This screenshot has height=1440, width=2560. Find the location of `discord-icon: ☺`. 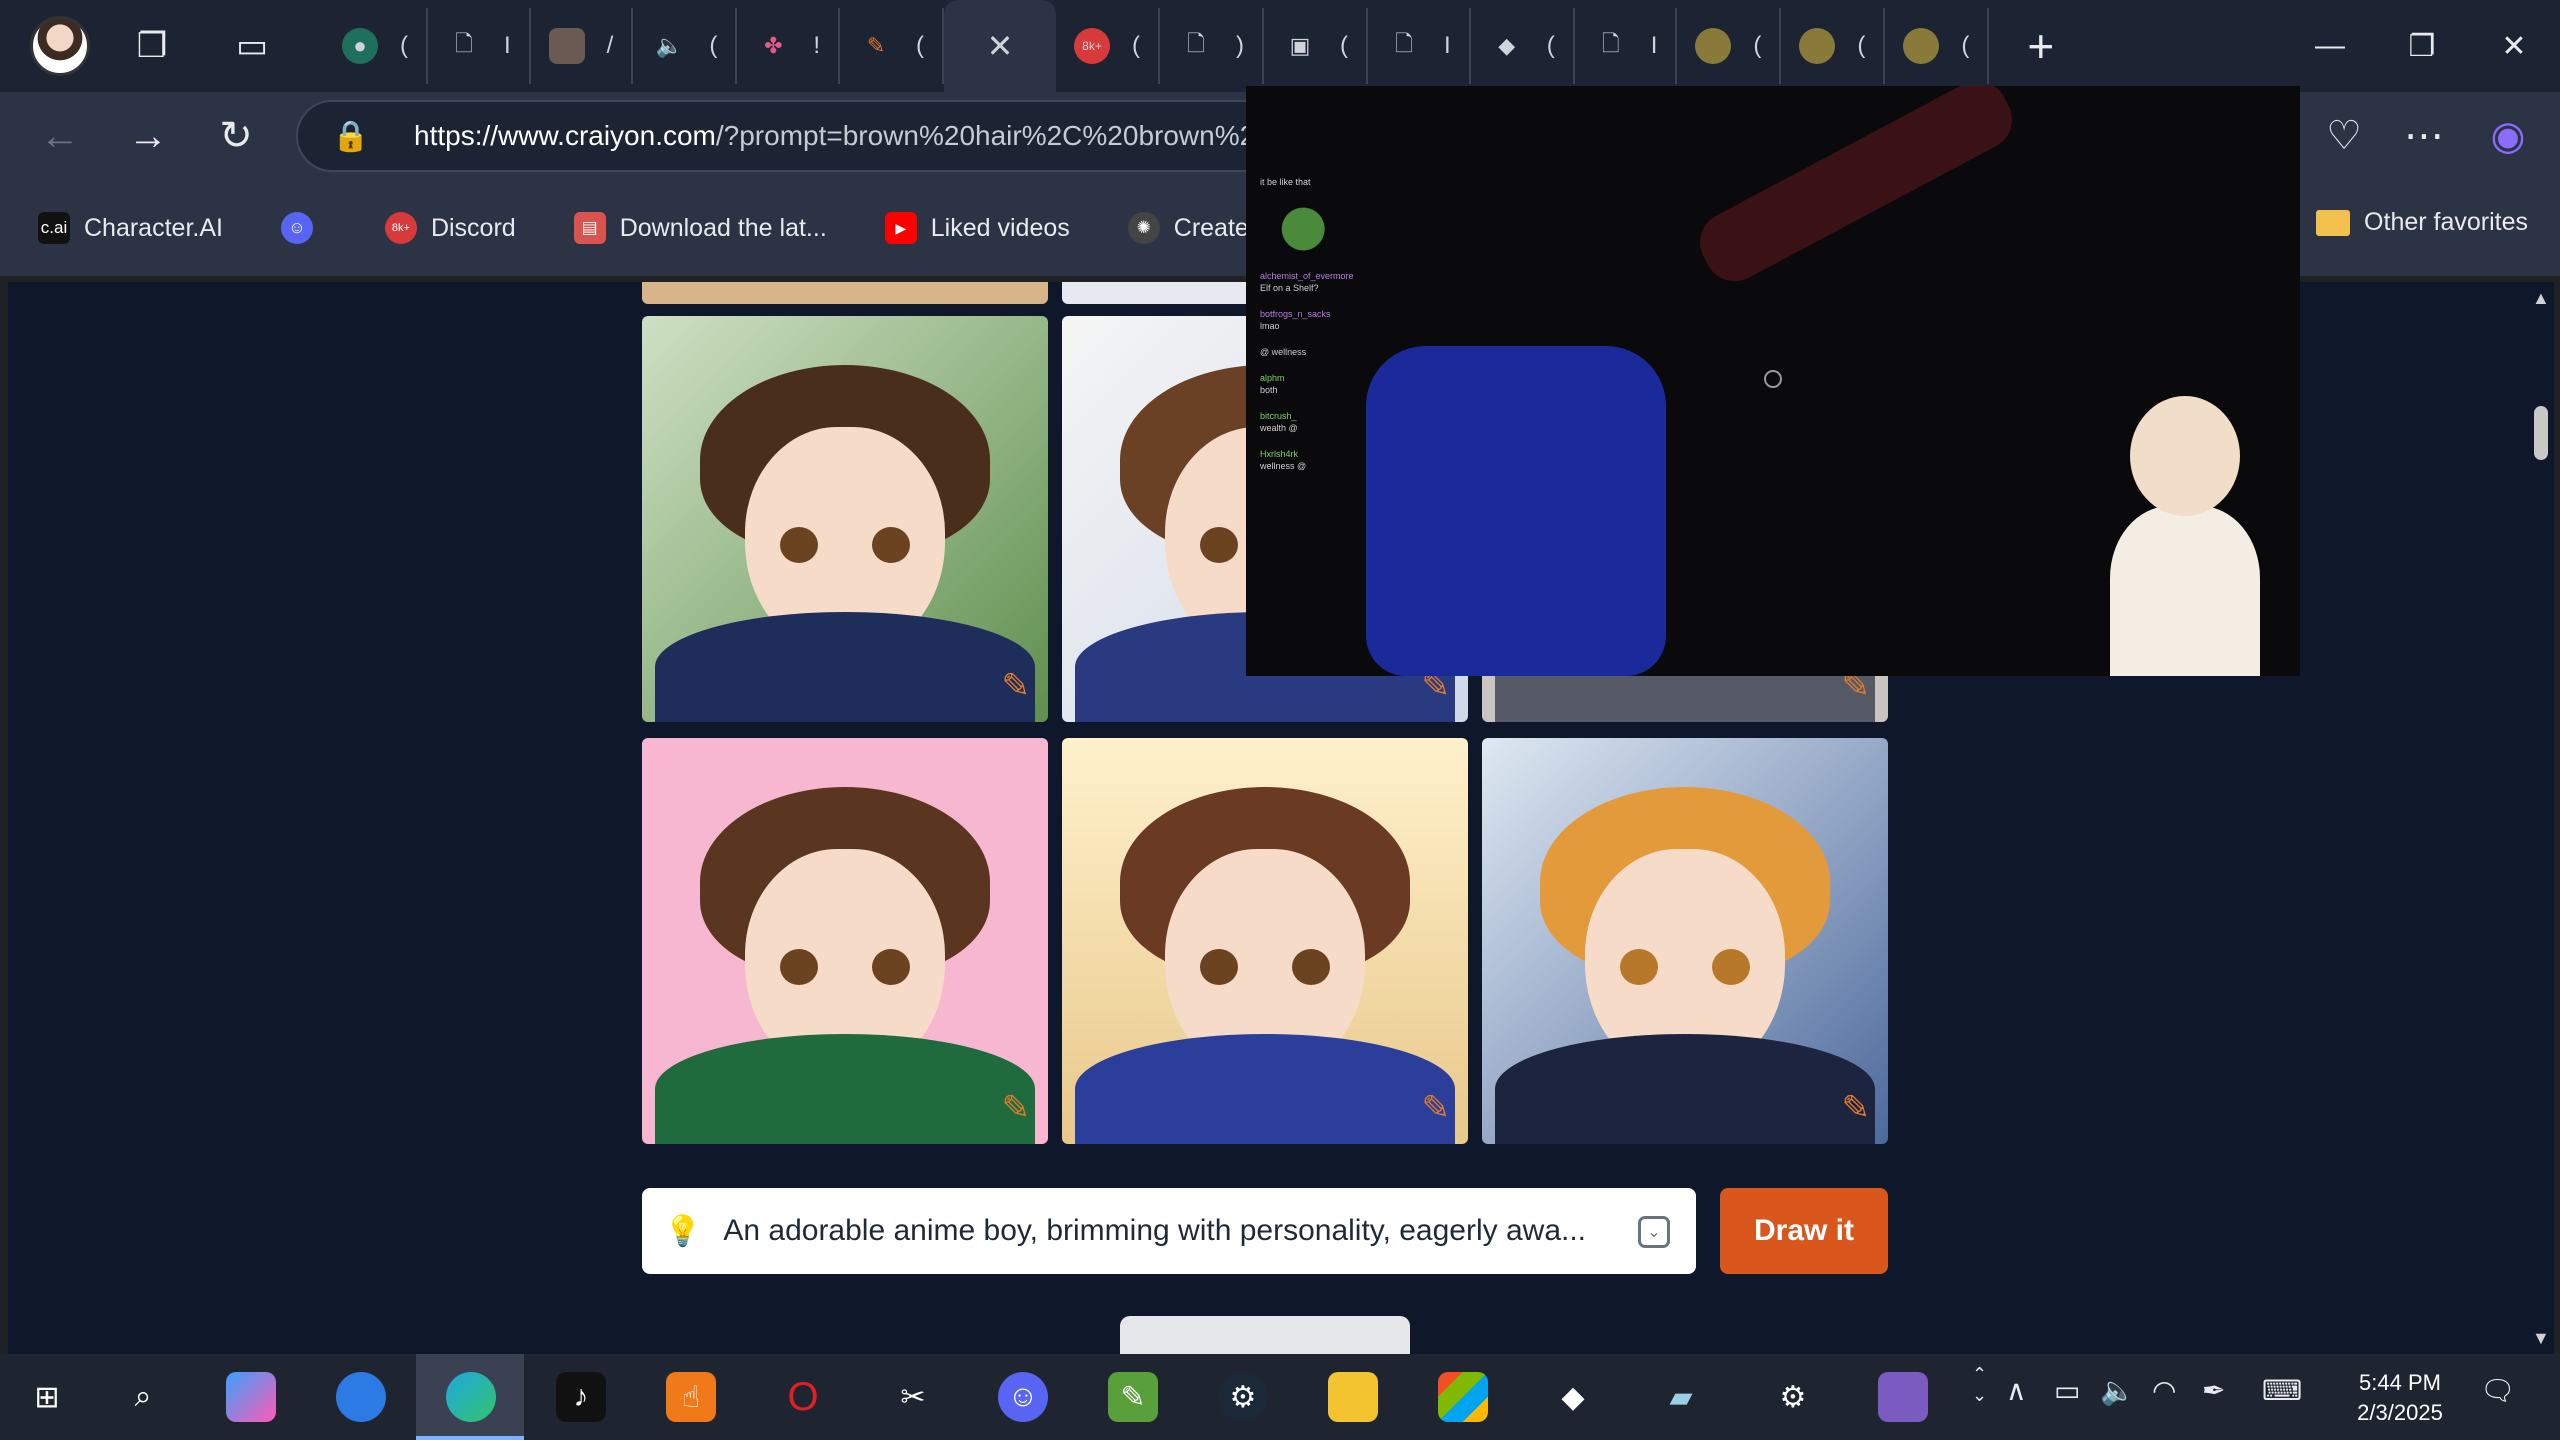

discord-icon: ☺ is located at coordinates (296, 228).